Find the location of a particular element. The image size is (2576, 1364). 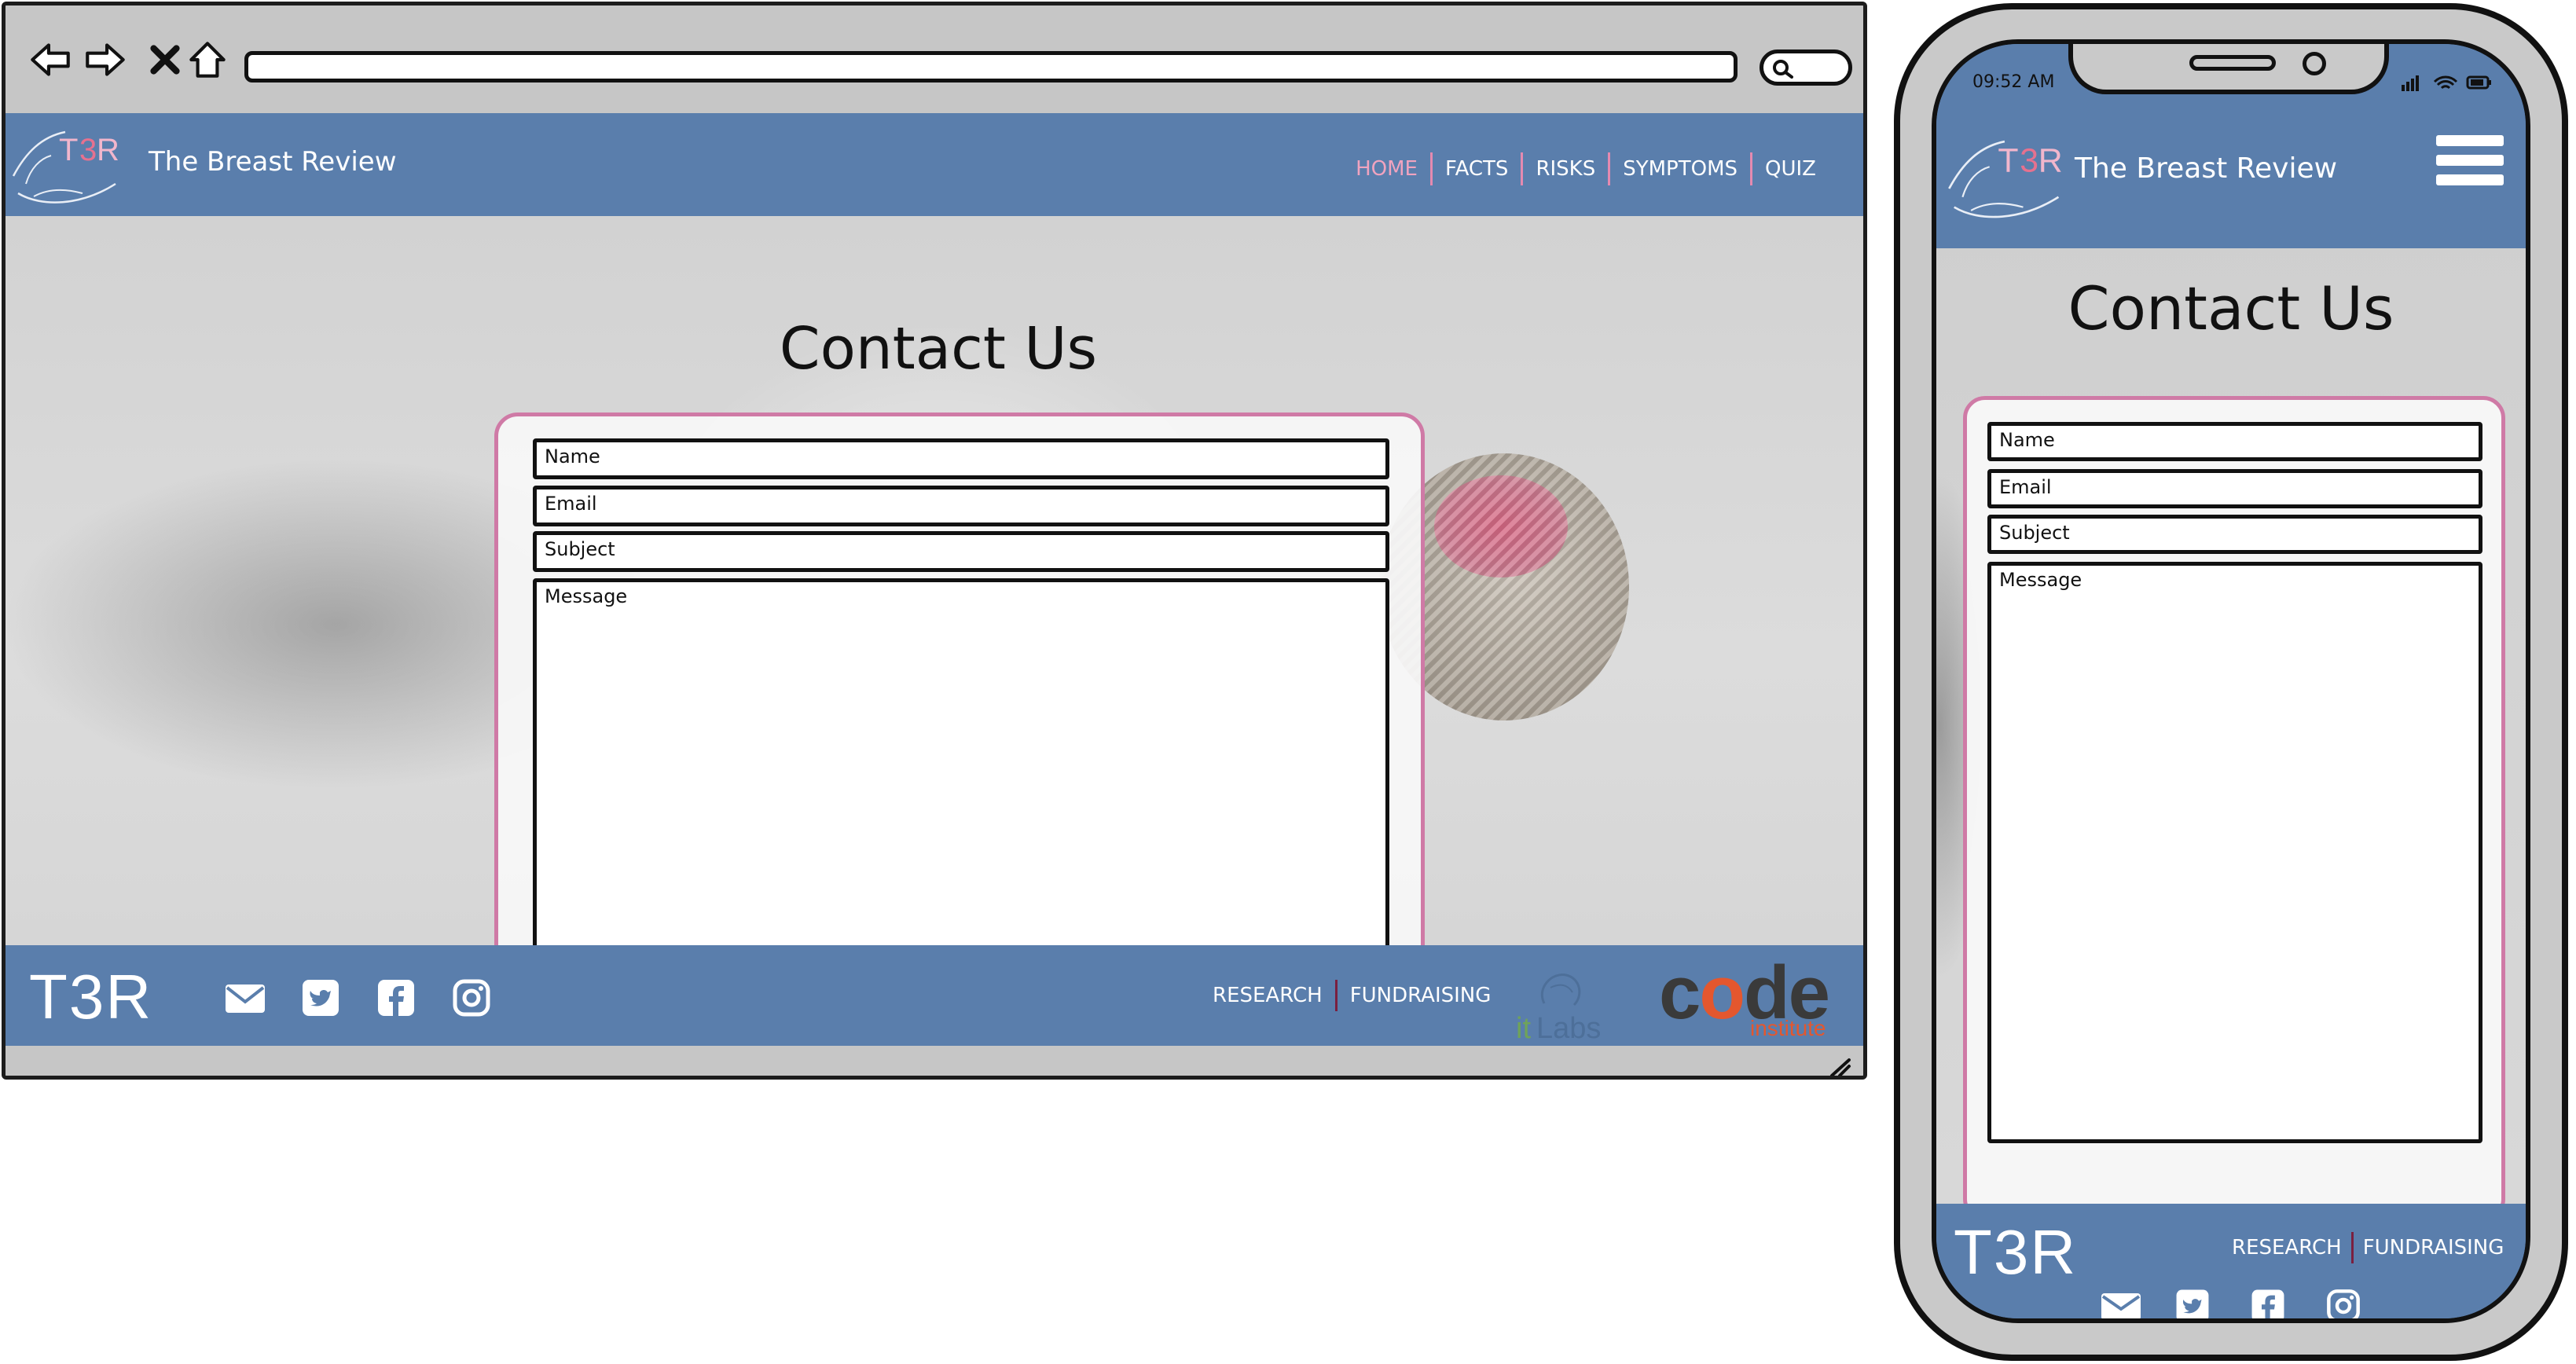

mobile-site-header: T 3 R The Breast Review is located at coordinates (2231, 184).